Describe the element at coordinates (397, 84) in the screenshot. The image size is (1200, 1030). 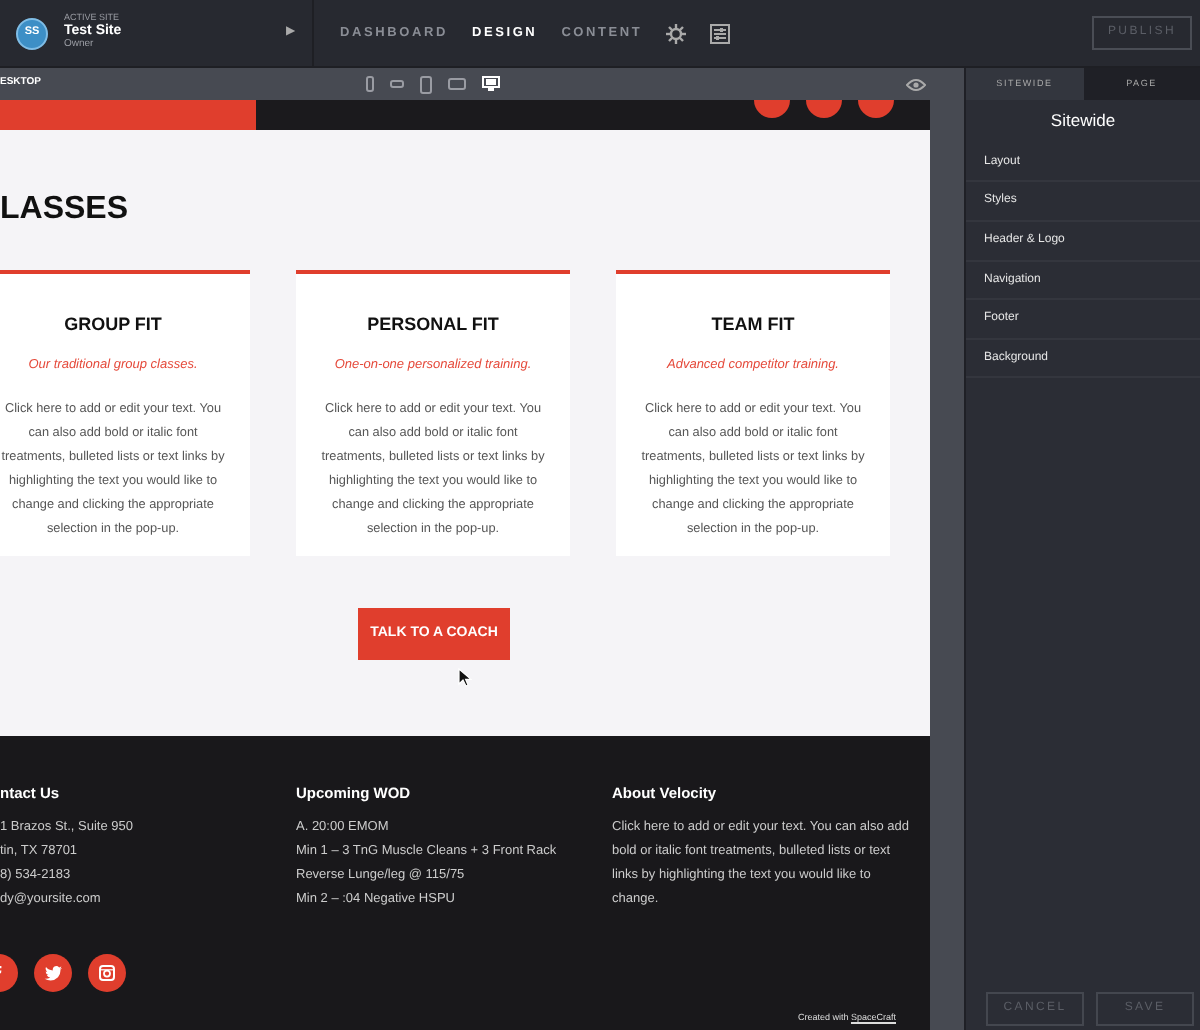
I see `phone-landscape-icon` at that location.